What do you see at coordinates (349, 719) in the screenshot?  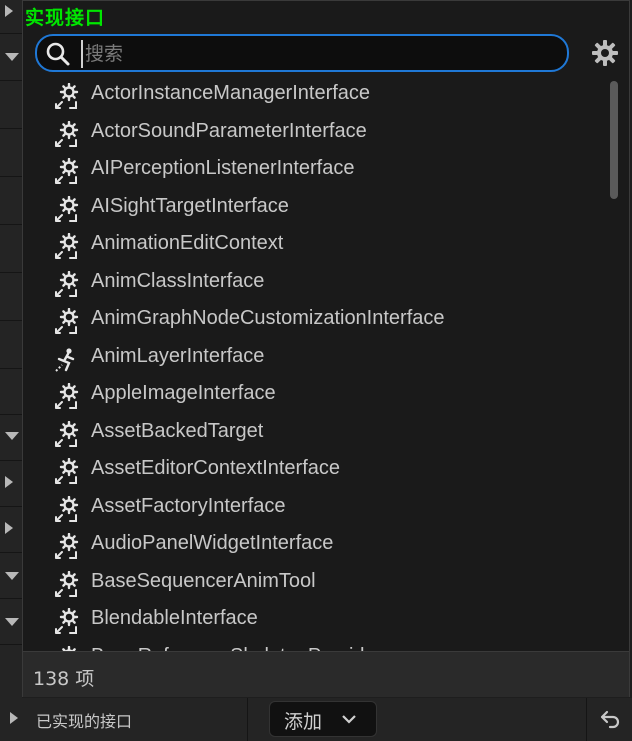 I see `chevron-down-icon` at bounding box center [349, 719].